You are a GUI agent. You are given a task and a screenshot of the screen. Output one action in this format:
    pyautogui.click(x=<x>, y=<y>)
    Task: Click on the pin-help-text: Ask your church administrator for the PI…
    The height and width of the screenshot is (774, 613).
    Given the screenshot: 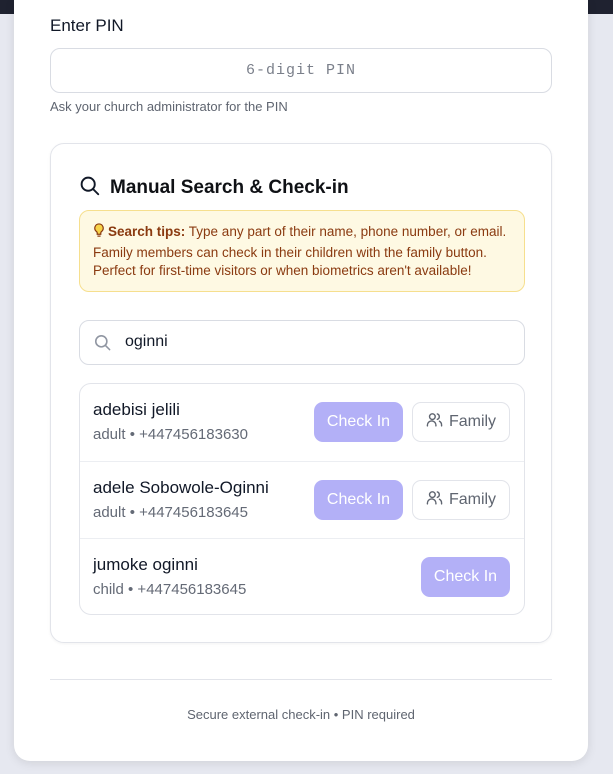 What is the action you would take?
    pyautogui.click(x=169, y=106)
    